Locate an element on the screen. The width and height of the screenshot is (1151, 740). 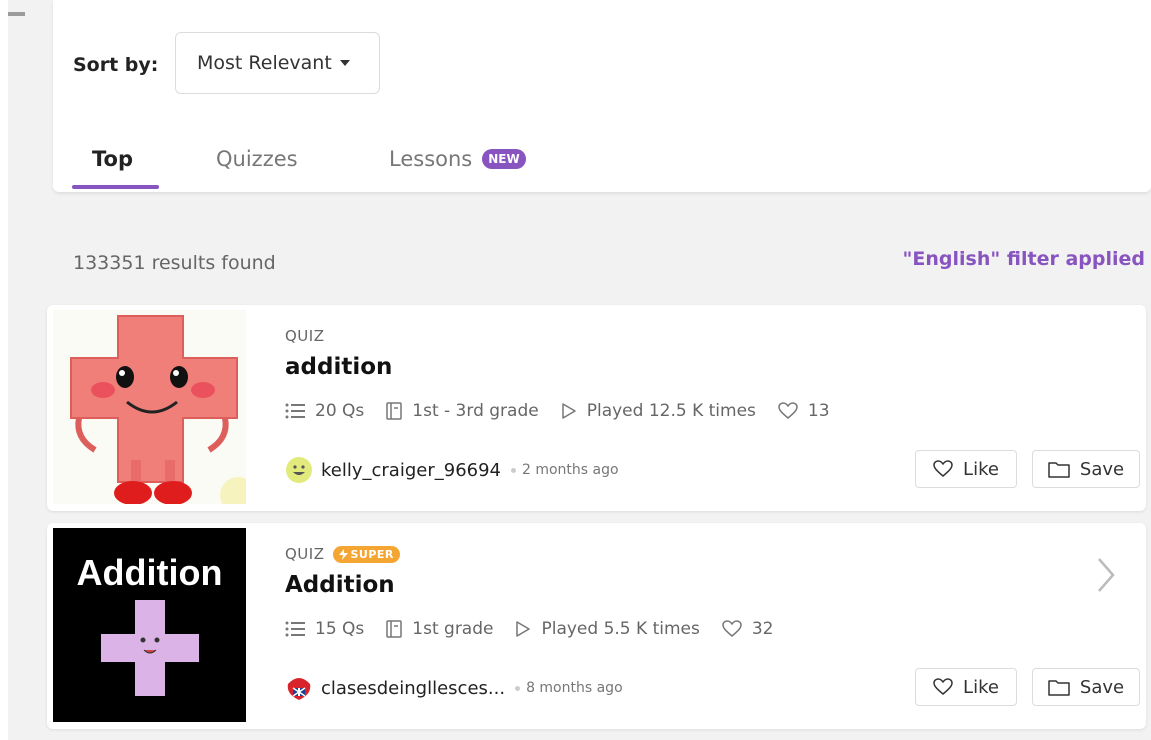
grade-level: 1st grade is located at coordinates (453, 629).